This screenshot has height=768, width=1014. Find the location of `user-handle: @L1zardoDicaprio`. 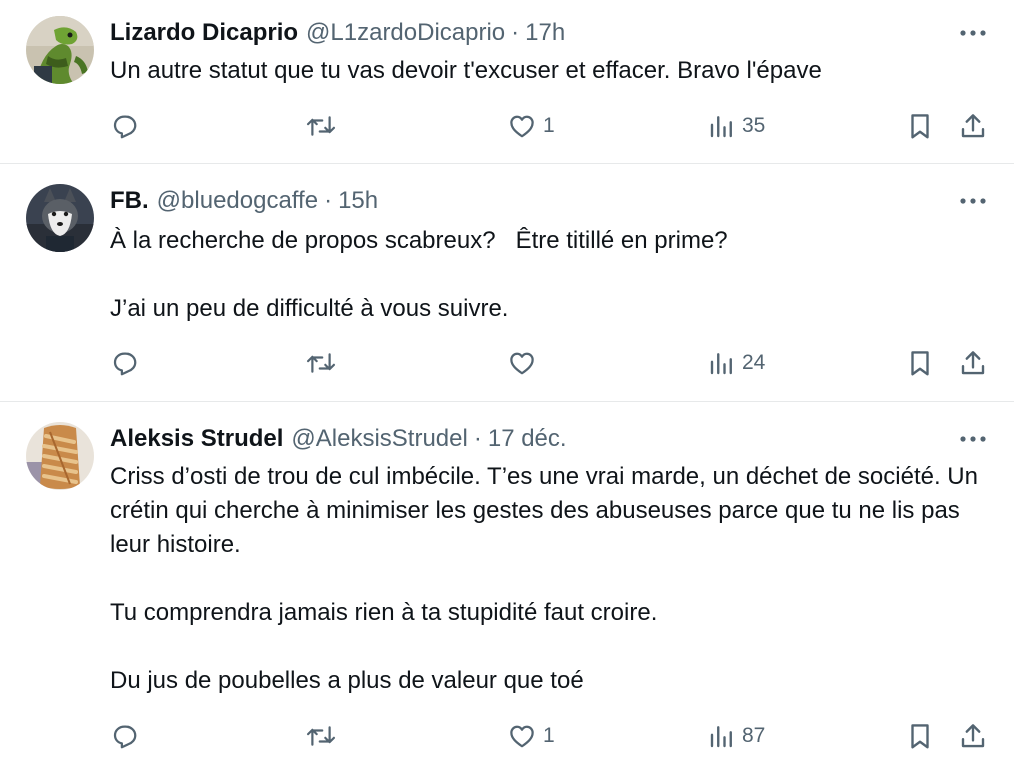

user-handle: @L1zardoDicaprio is located at coordinates (405, 33).